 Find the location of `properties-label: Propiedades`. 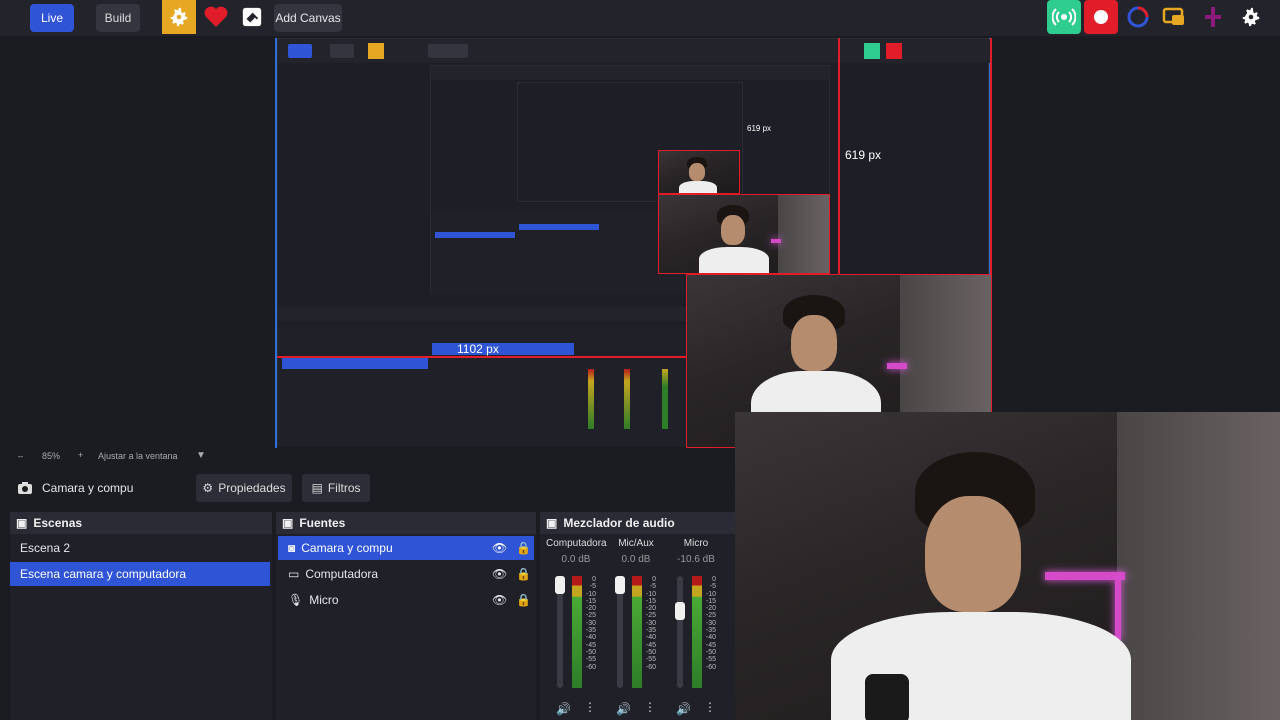

properties-label: Propiedades is located at coordinates (252, 488).